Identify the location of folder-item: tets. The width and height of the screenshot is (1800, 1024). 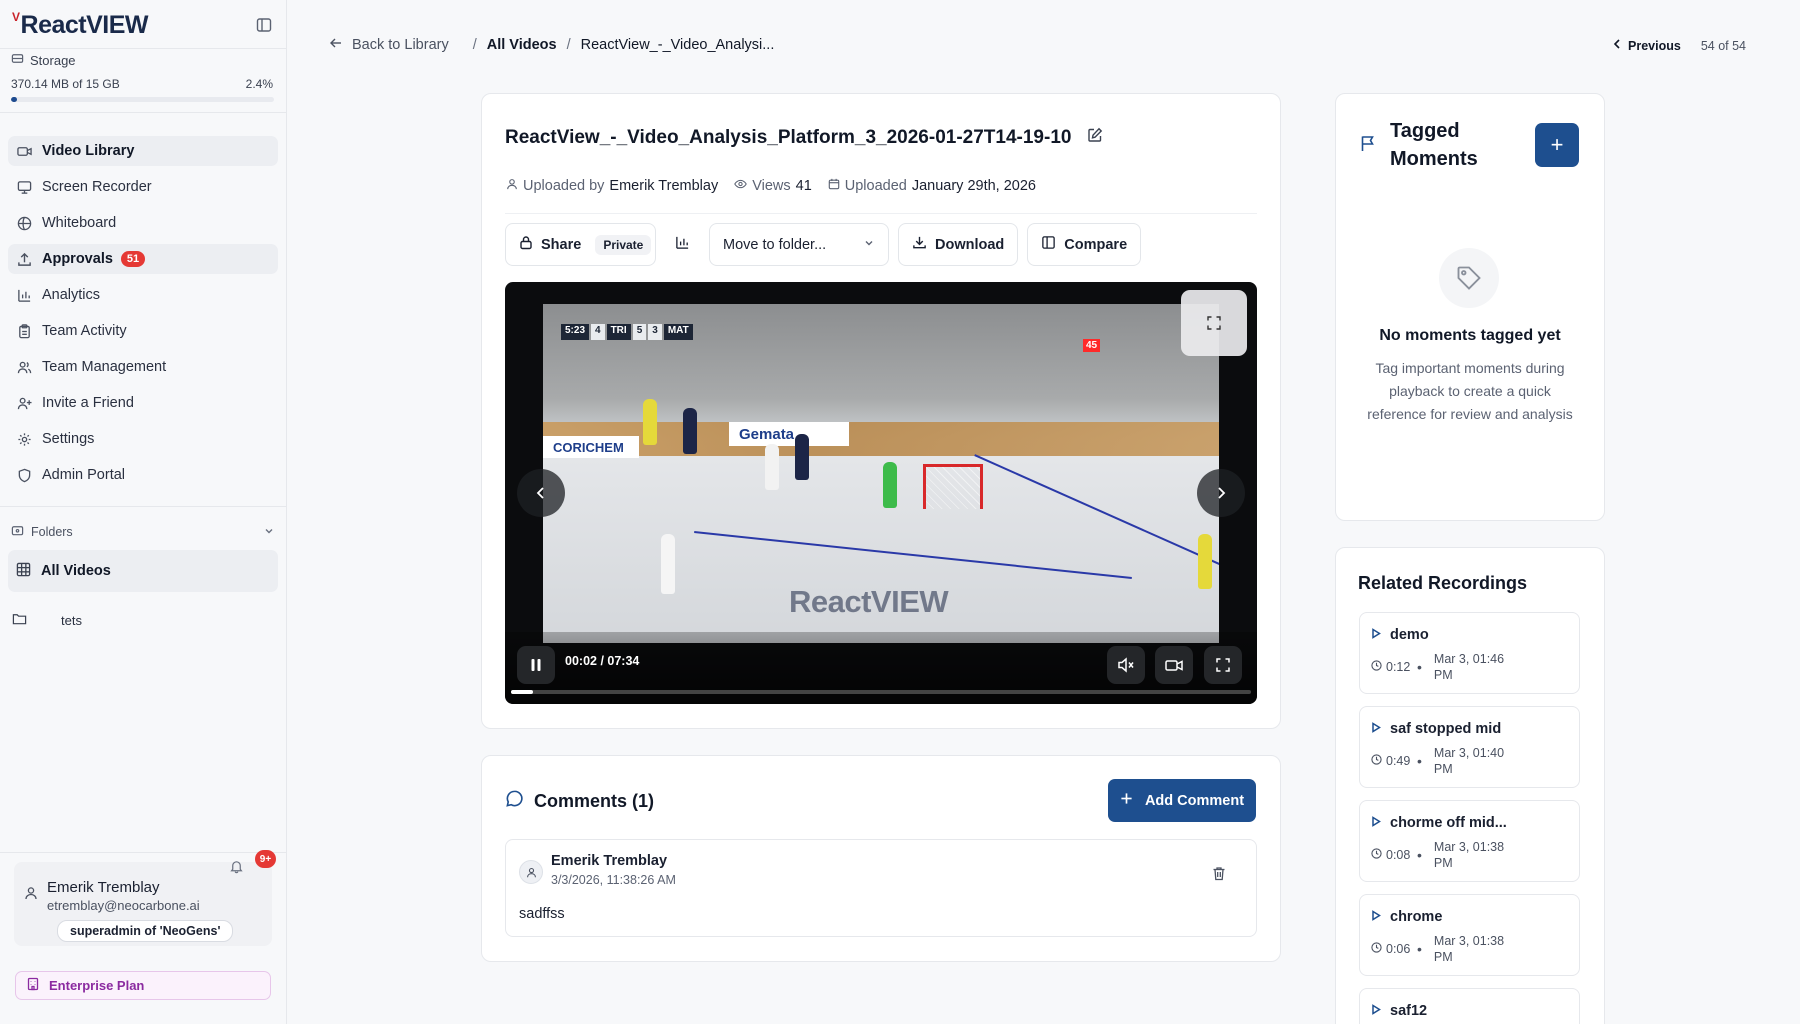
(47, 620).